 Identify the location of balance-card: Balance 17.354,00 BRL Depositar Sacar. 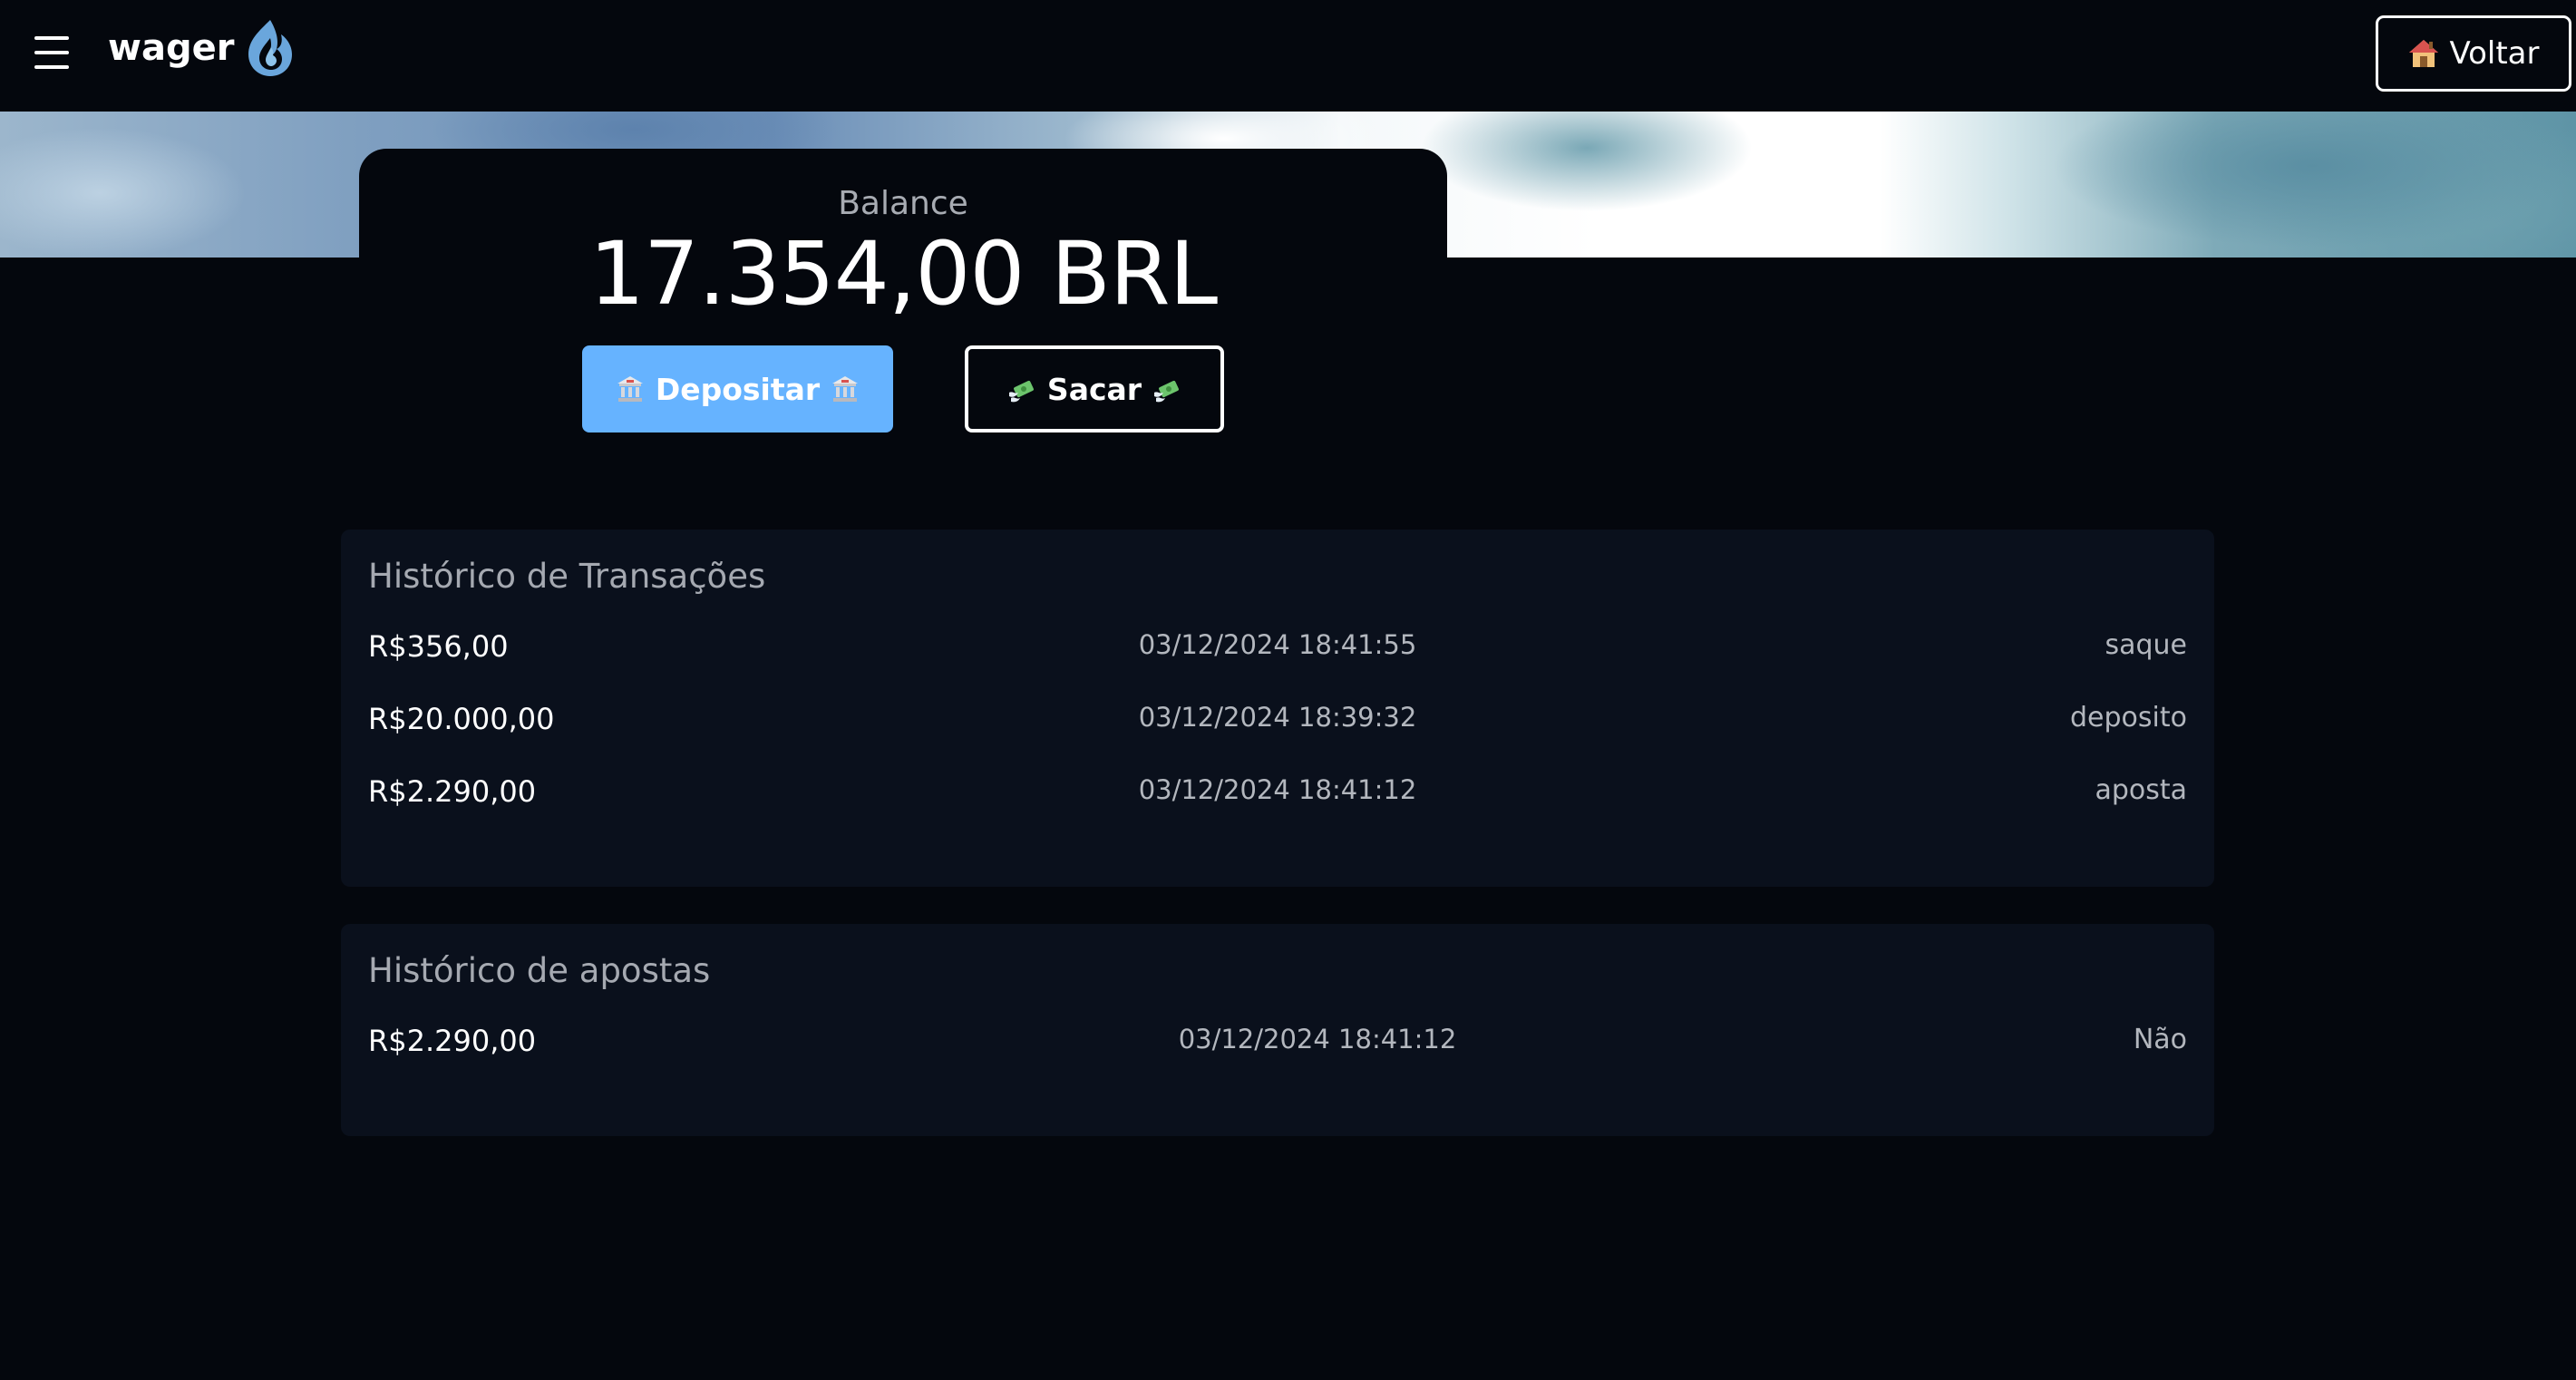
(903, 303).